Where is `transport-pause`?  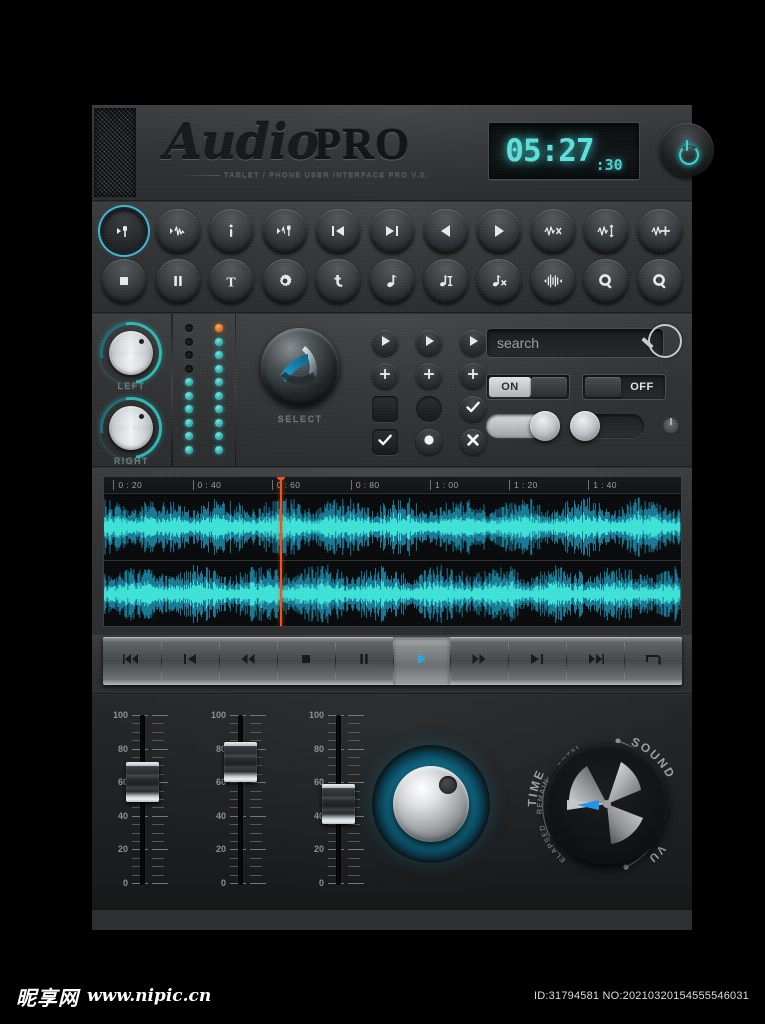 transport-pause is located at coordinates (363, 661).